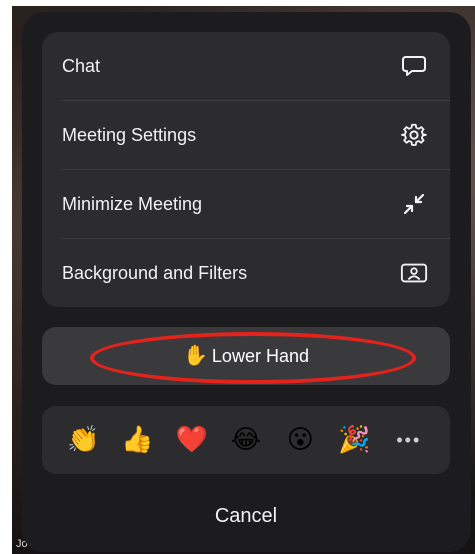 This screenshot has height=554, width=475. I want to click on raised-hand-icon: ✋, so click(195, 356).